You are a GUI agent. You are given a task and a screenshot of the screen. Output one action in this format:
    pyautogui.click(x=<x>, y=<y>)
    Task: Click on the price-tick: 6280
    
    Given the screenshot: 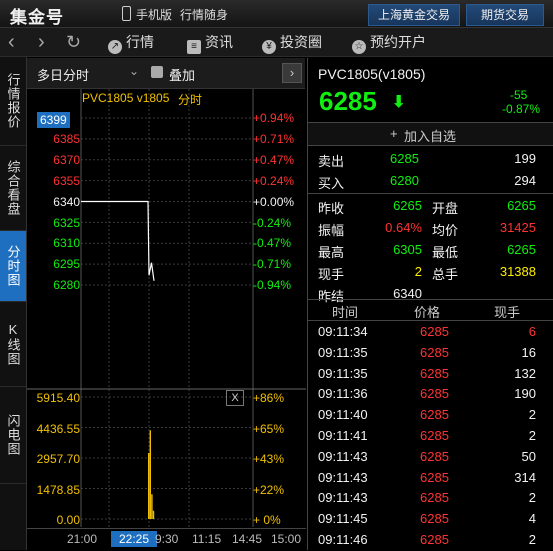 What is the action you would take?
    pyautogui.click(x=66, y=285)
    